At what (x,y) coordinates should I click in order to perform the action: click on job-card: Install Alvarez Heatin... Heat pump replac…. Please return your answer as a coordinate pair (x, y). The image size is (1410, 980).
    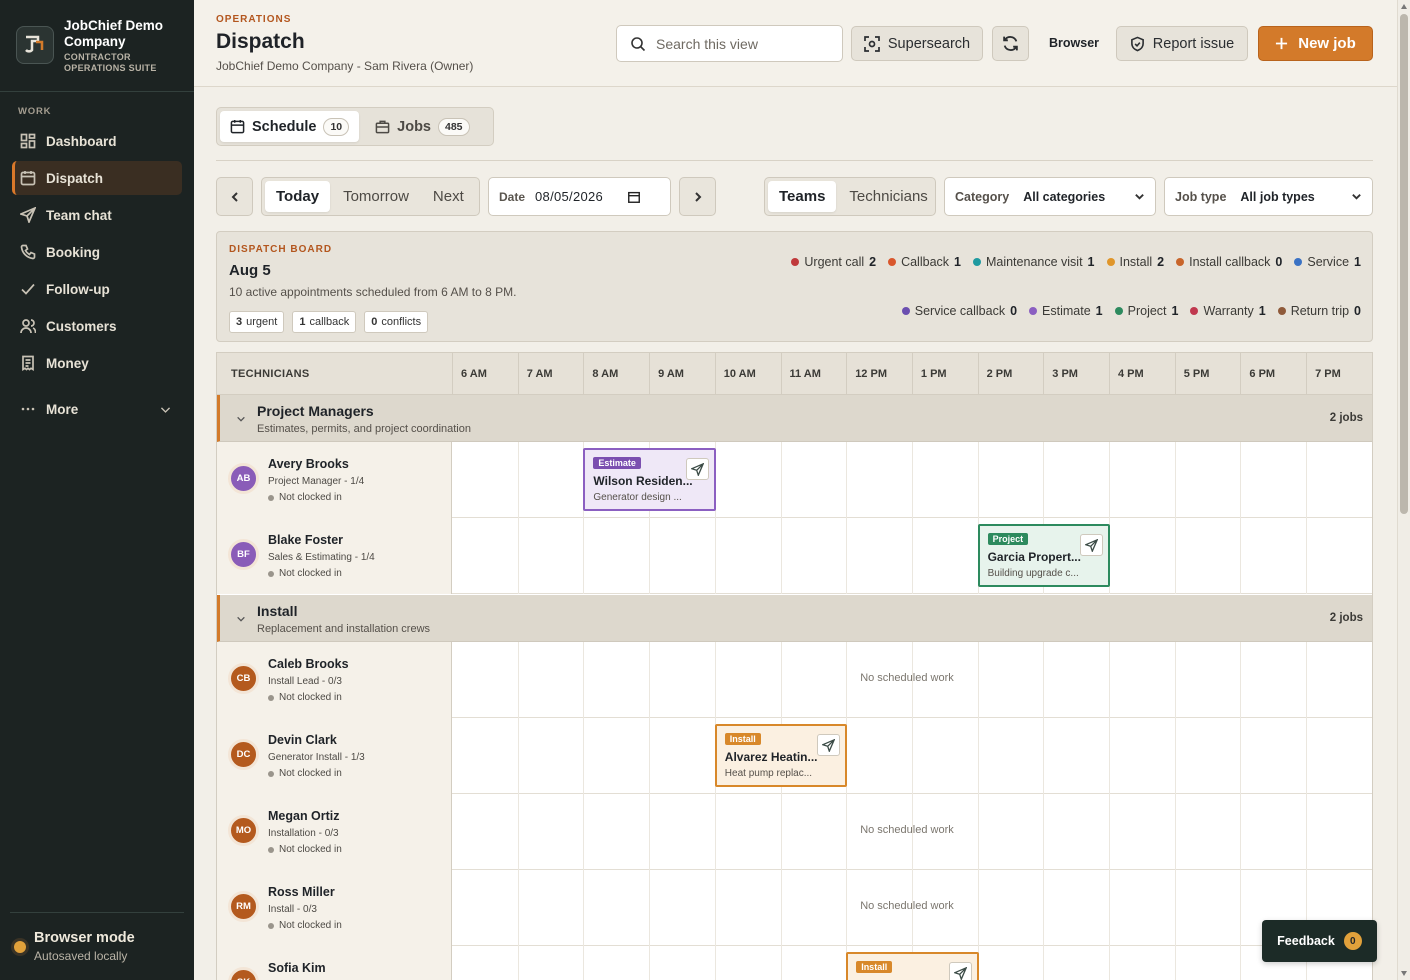
    Looking at the image, I should click on (781, 755).